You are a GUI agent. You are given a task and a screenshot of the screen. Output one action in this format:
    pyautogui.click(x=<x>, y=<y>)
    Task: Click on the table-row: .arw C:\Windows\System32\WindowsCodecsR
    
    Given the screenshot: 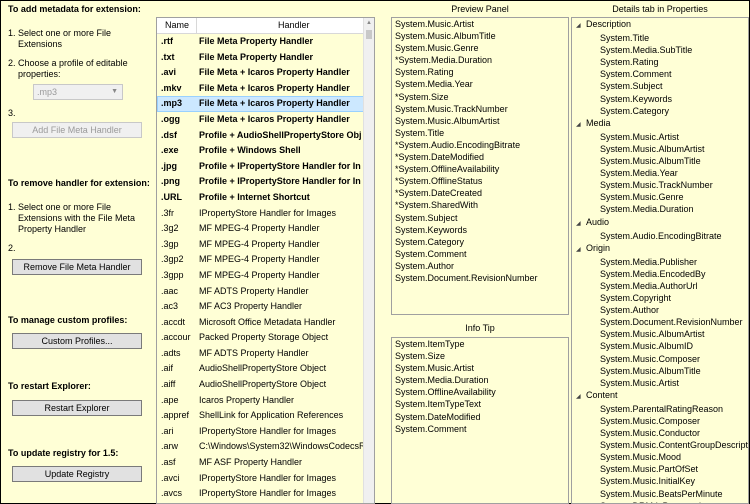 What is the action you would take?
    pyautogui.click(x=260, y=447)
    